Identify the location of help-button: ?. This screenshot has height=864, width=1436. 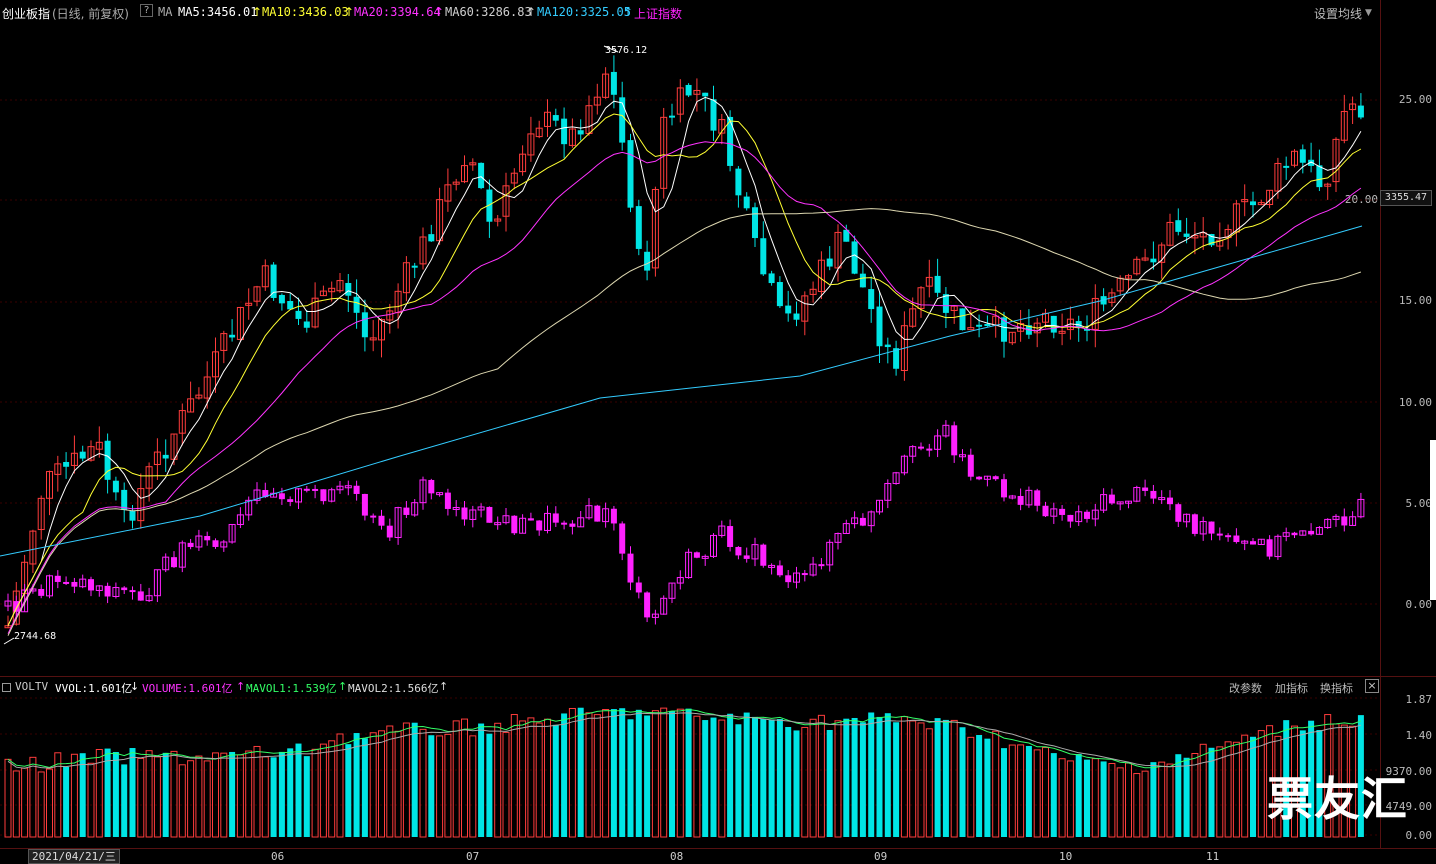
(147, 10).